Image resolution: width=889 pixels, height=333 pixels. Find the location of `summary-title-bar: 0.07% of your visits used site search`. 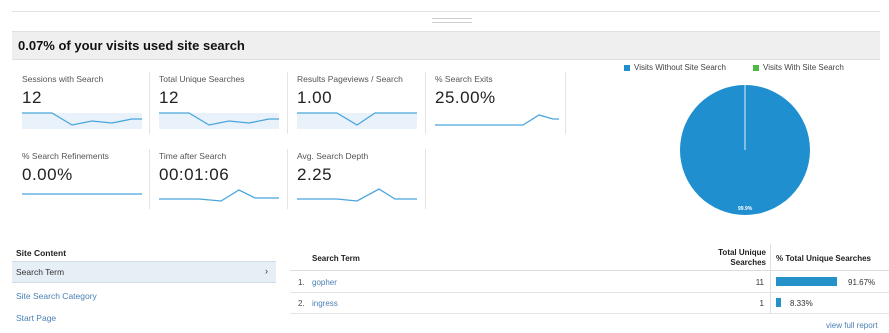

summary-title-bar: 0.07% of your visits used site search is located at coordinates (446, 45).